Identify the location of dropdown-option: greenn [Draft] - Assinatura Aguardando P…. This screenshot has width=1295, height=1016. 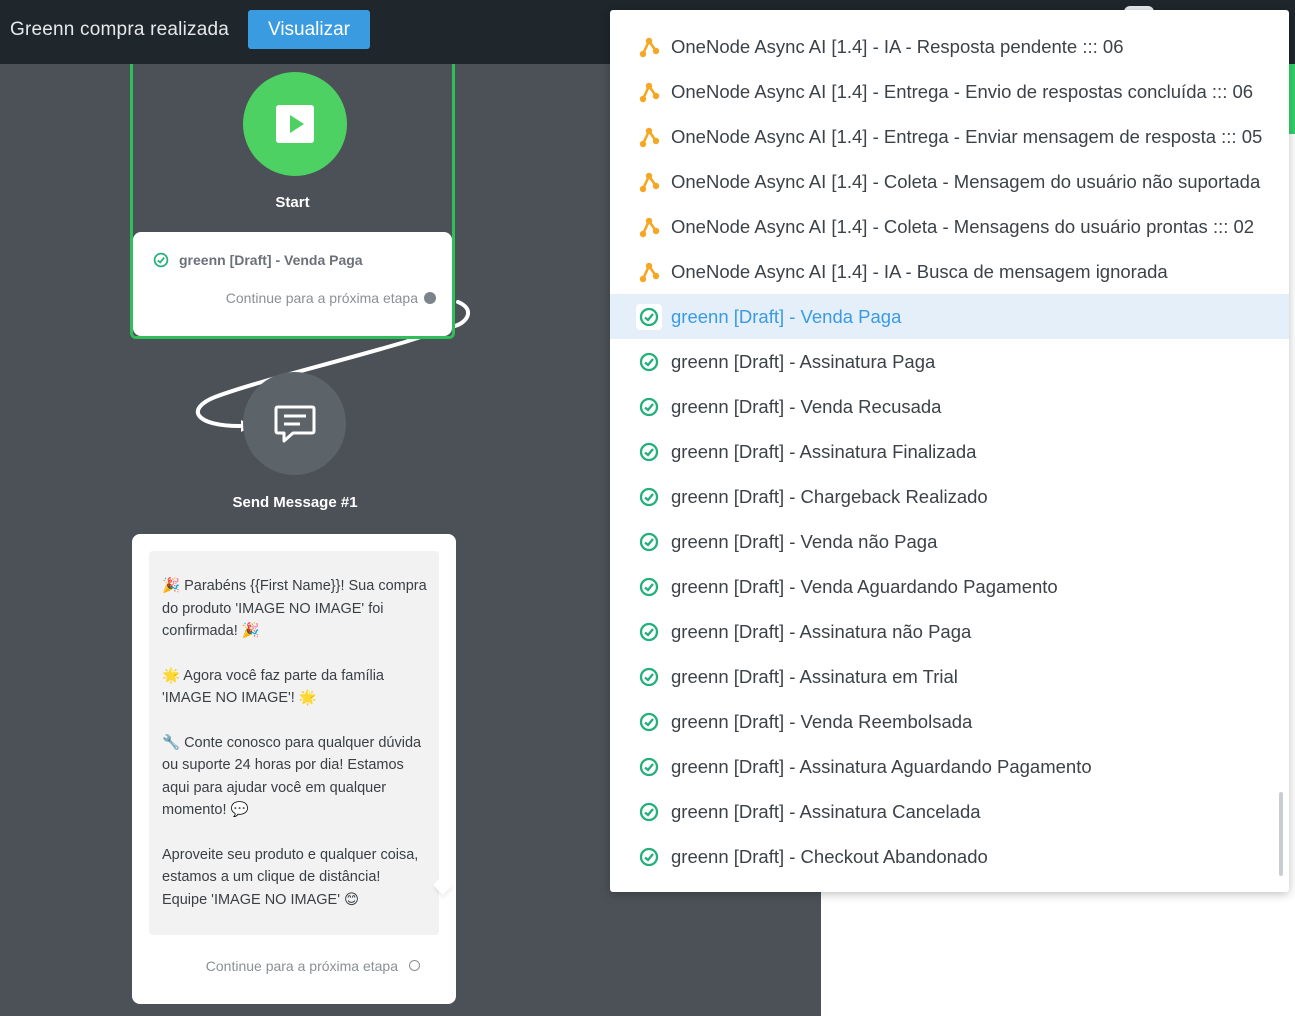
(949, 766).